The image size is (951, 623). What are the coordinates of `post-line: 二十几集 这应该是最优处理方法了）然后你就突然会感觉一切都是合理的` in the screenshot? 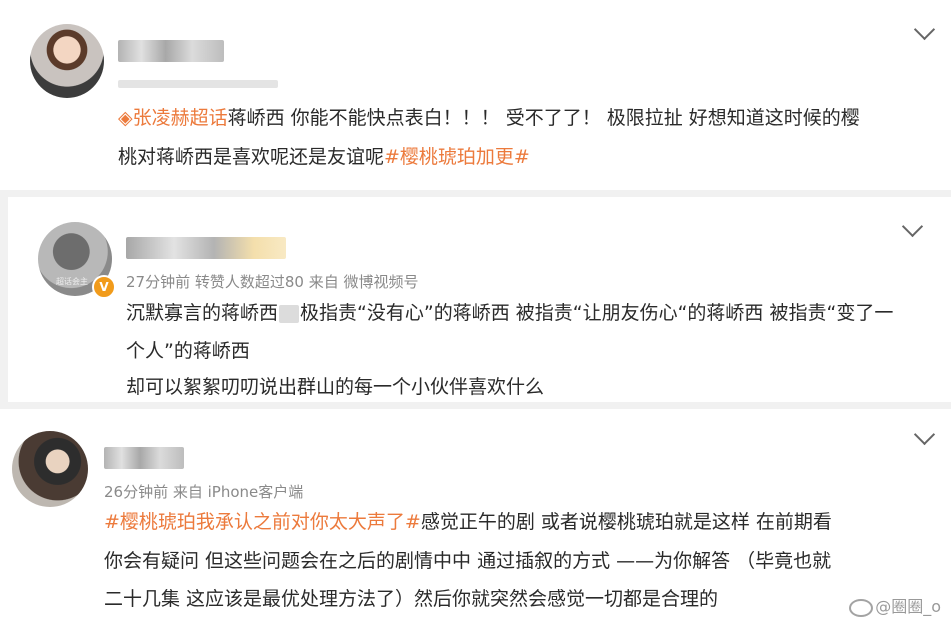 It's located at (411, 599).